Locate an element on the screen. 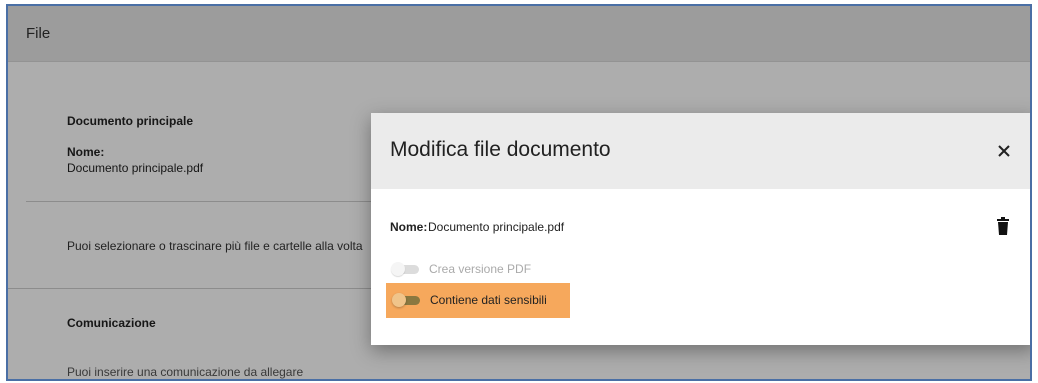 This screenshot has height=383, width=1038. dialog-name-label: Nome: is located at coordinates (409, 227).